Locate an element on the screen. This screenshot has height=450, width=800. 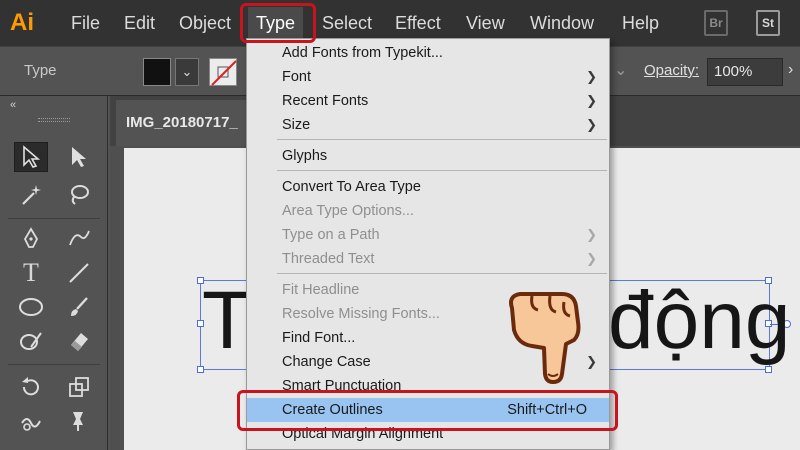
canvas-text-left: T is located at coordinates (227, 320).